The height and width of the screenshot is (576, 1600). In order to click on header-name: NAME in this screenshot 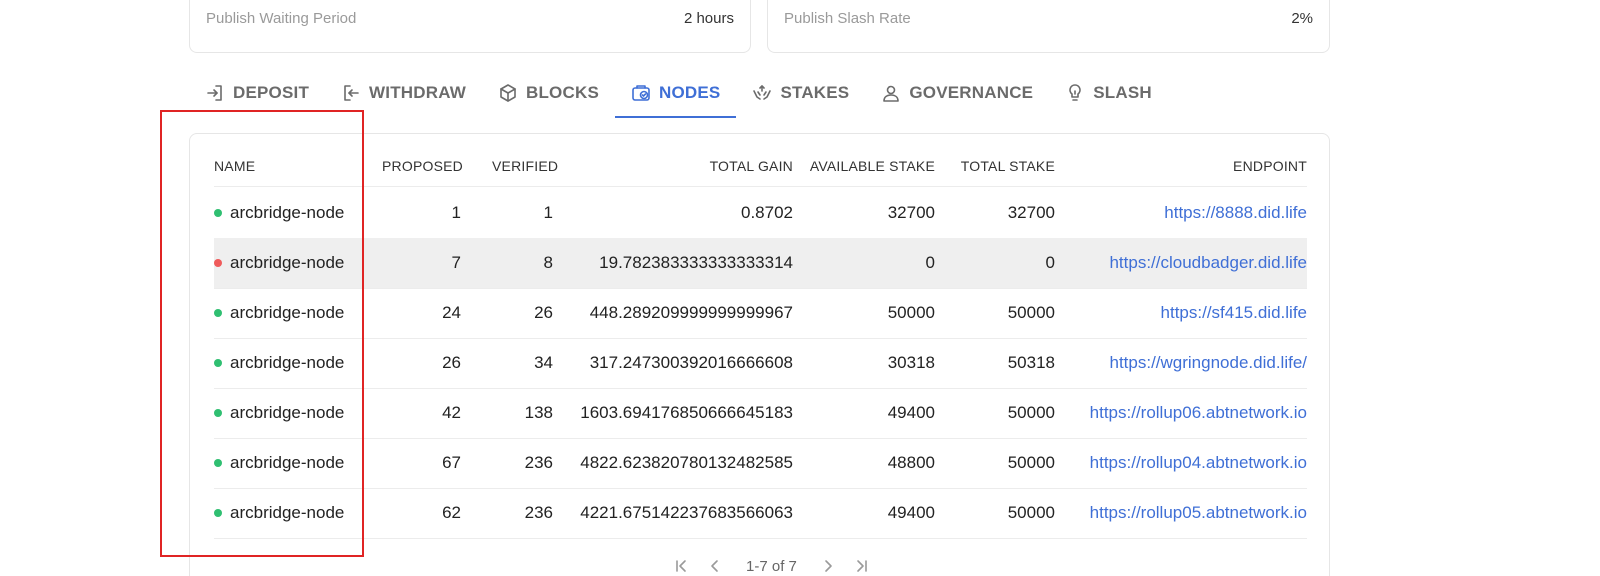, I will do `click(294, 166)`.